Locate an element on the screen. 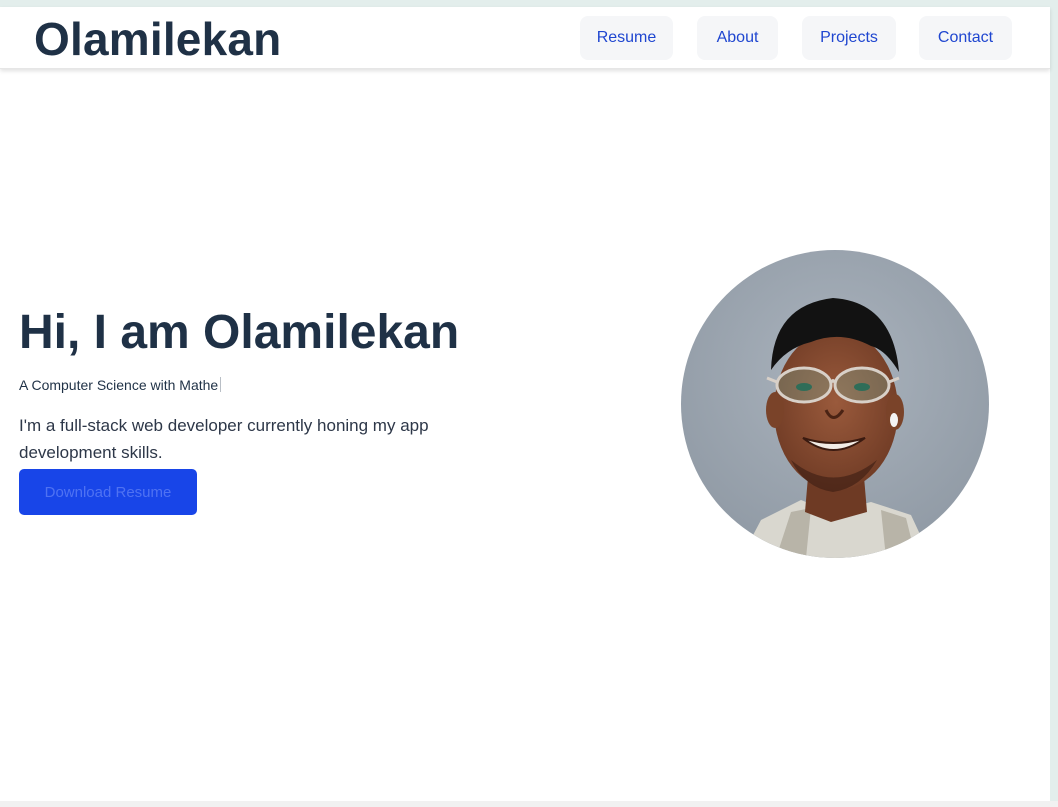 Image resolution: width=1058 pixels, height=807 pixels. download-resume-button: Download Resume is located at coordinates (108, 492).